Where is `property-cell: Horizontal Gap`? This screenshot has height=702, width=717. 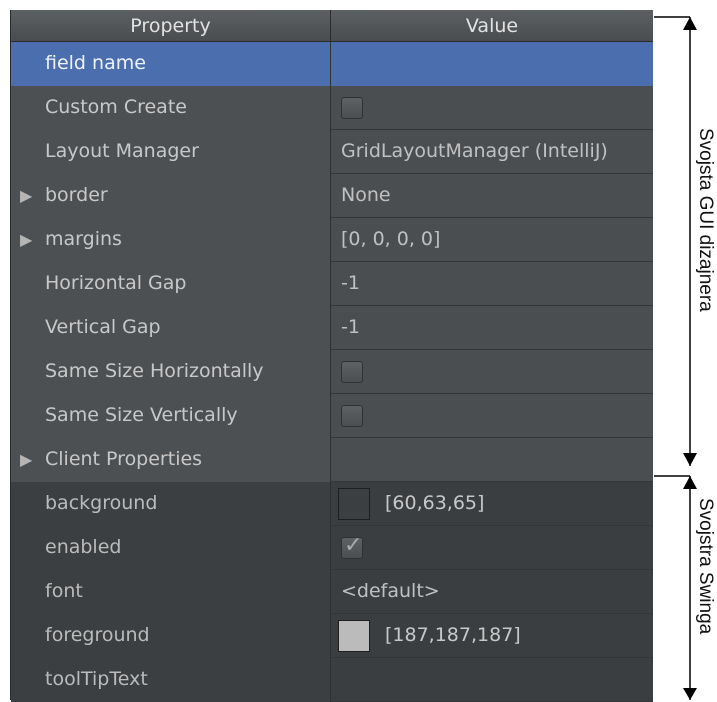 property-cell: Horizontal Gap is located at coordinates (171, 284).